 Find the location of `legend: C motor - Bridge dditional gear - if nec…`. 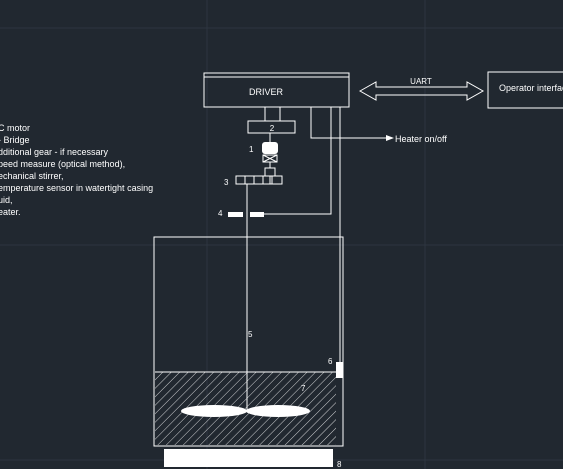

legend: C motor - Bridge dditional gear - if nec… is located at coordinates (76, 170).